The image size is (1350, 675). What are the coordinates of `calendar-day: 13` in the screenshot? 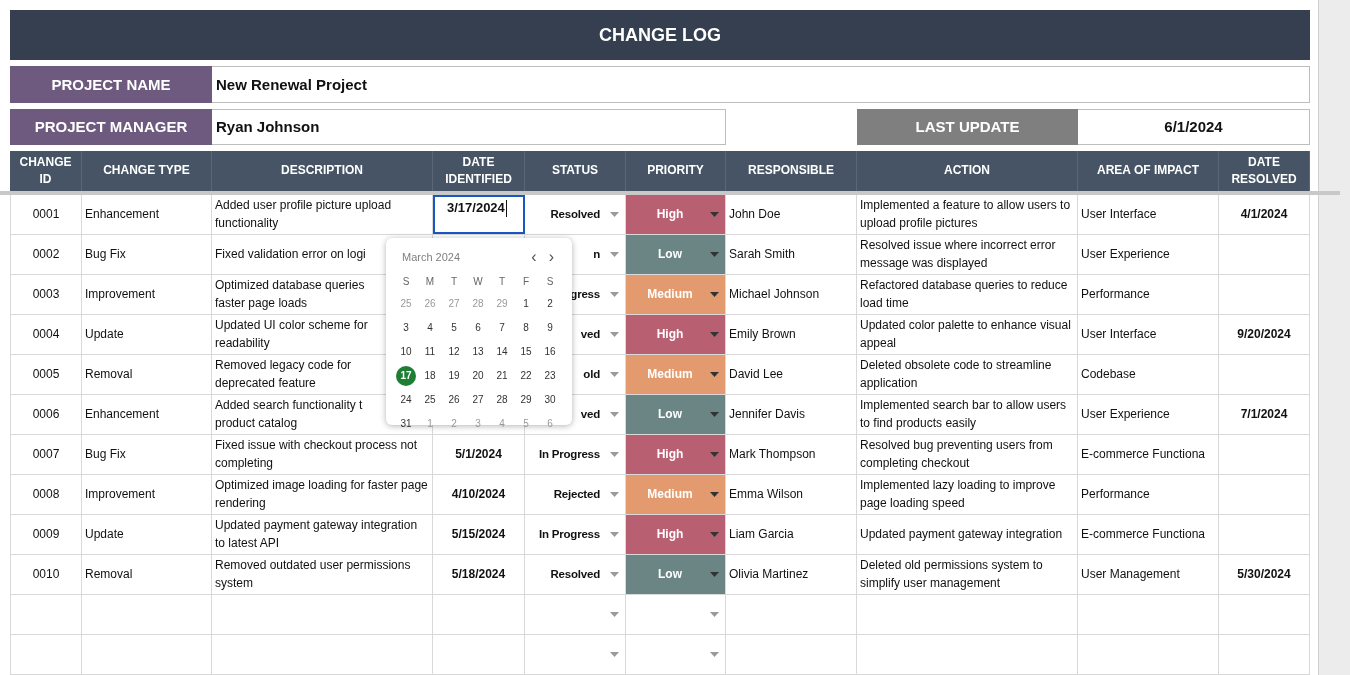 It's located at (478, 352).